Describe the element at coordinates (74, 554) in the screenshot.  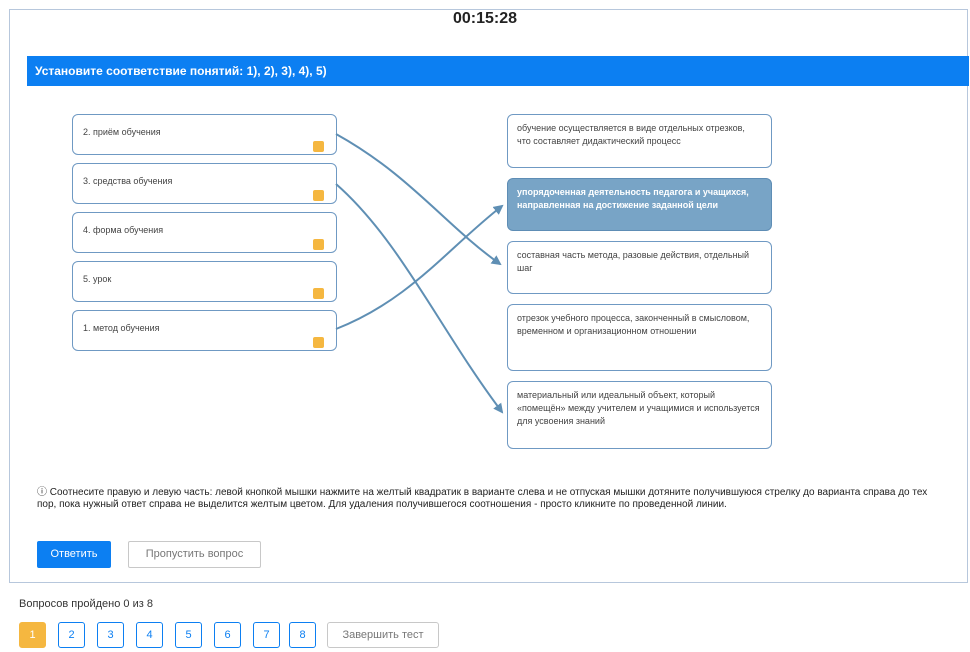
I see `answer-button: Ответить` at that location.